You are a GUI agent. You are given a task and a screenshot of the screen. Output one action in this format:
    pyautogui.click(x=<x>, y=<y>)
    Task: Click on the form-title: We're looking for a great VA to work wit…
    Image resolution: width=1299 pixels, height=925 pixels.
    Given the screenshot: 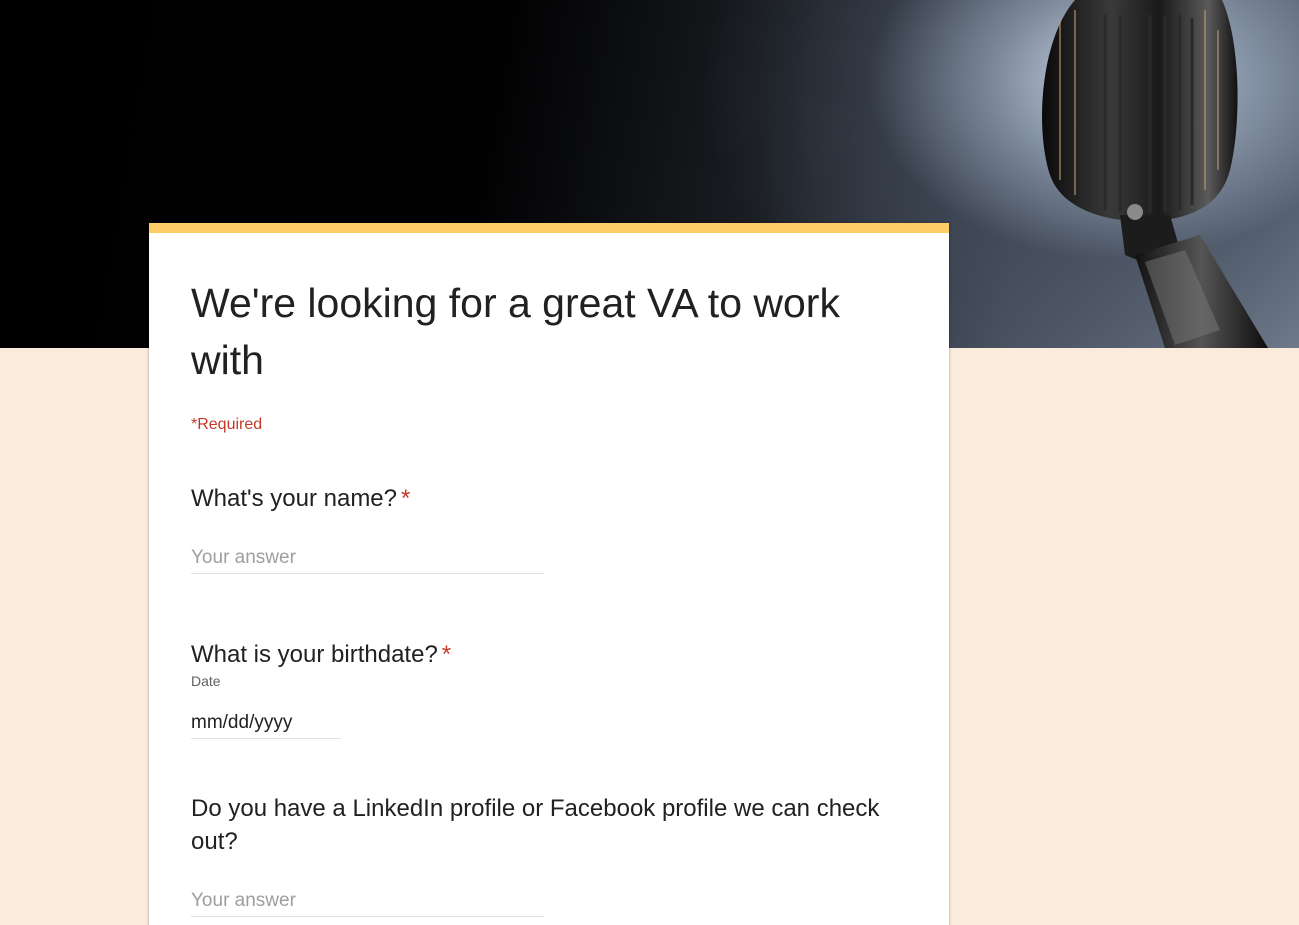 What is the action you would take?
    pyautogui.click(x=515, y=331)
    